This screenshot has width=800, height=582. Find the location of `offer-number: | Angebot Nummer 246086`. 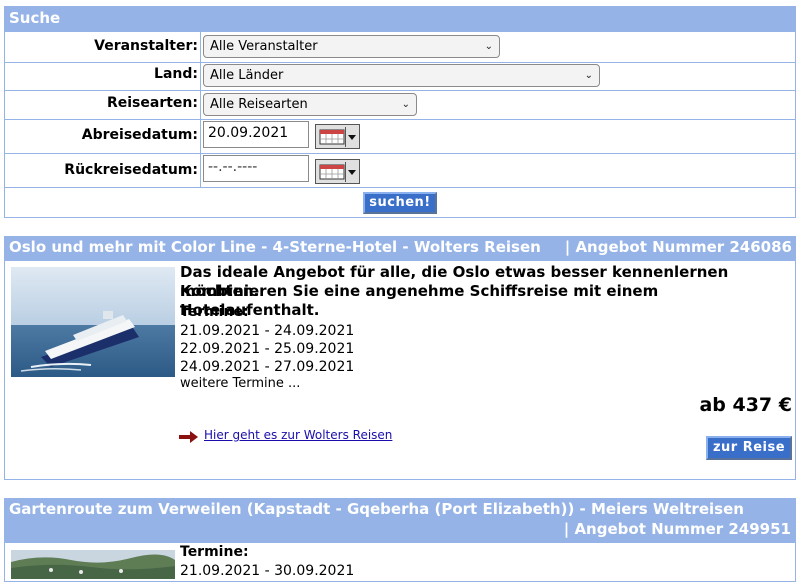

offer-number: | Angebot Nummer 246086 is located at coordinates (678, 247).